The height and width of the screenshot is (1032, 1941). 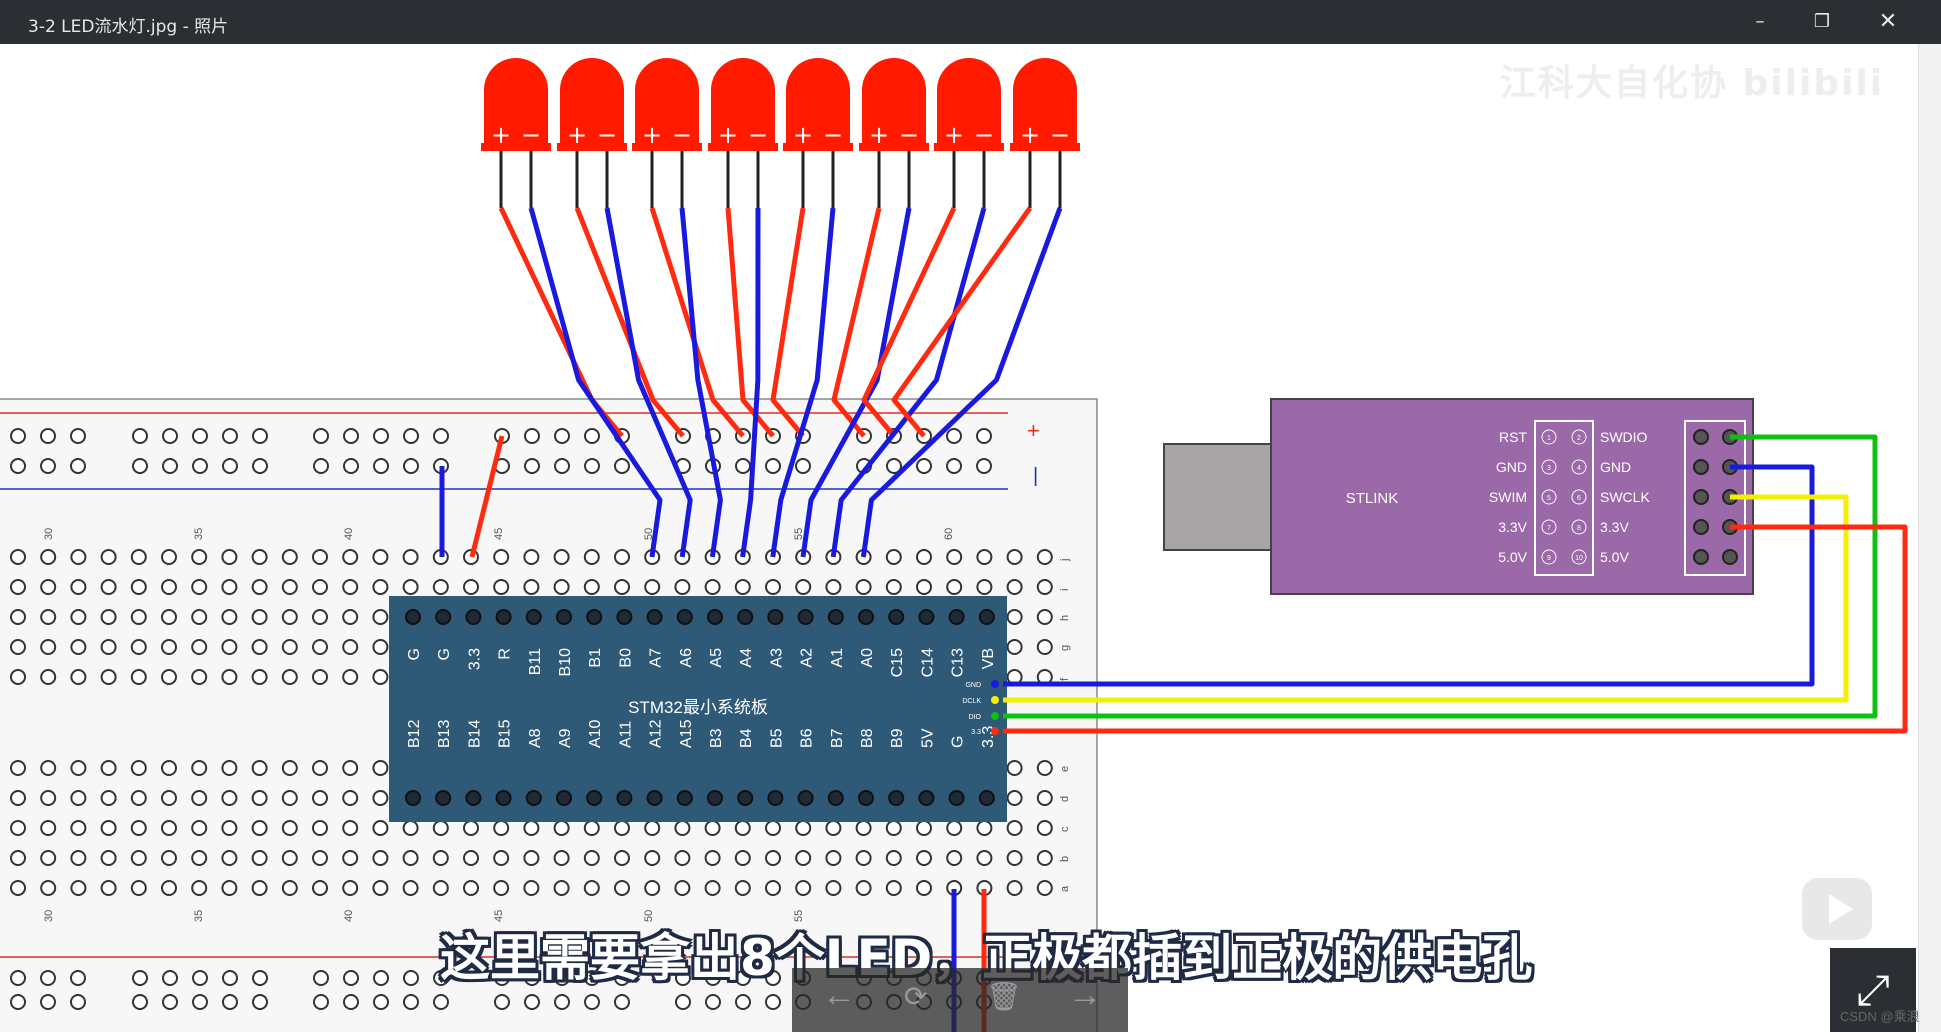 I want to click on close-icon: ✕, so click(x=1888, y=22).